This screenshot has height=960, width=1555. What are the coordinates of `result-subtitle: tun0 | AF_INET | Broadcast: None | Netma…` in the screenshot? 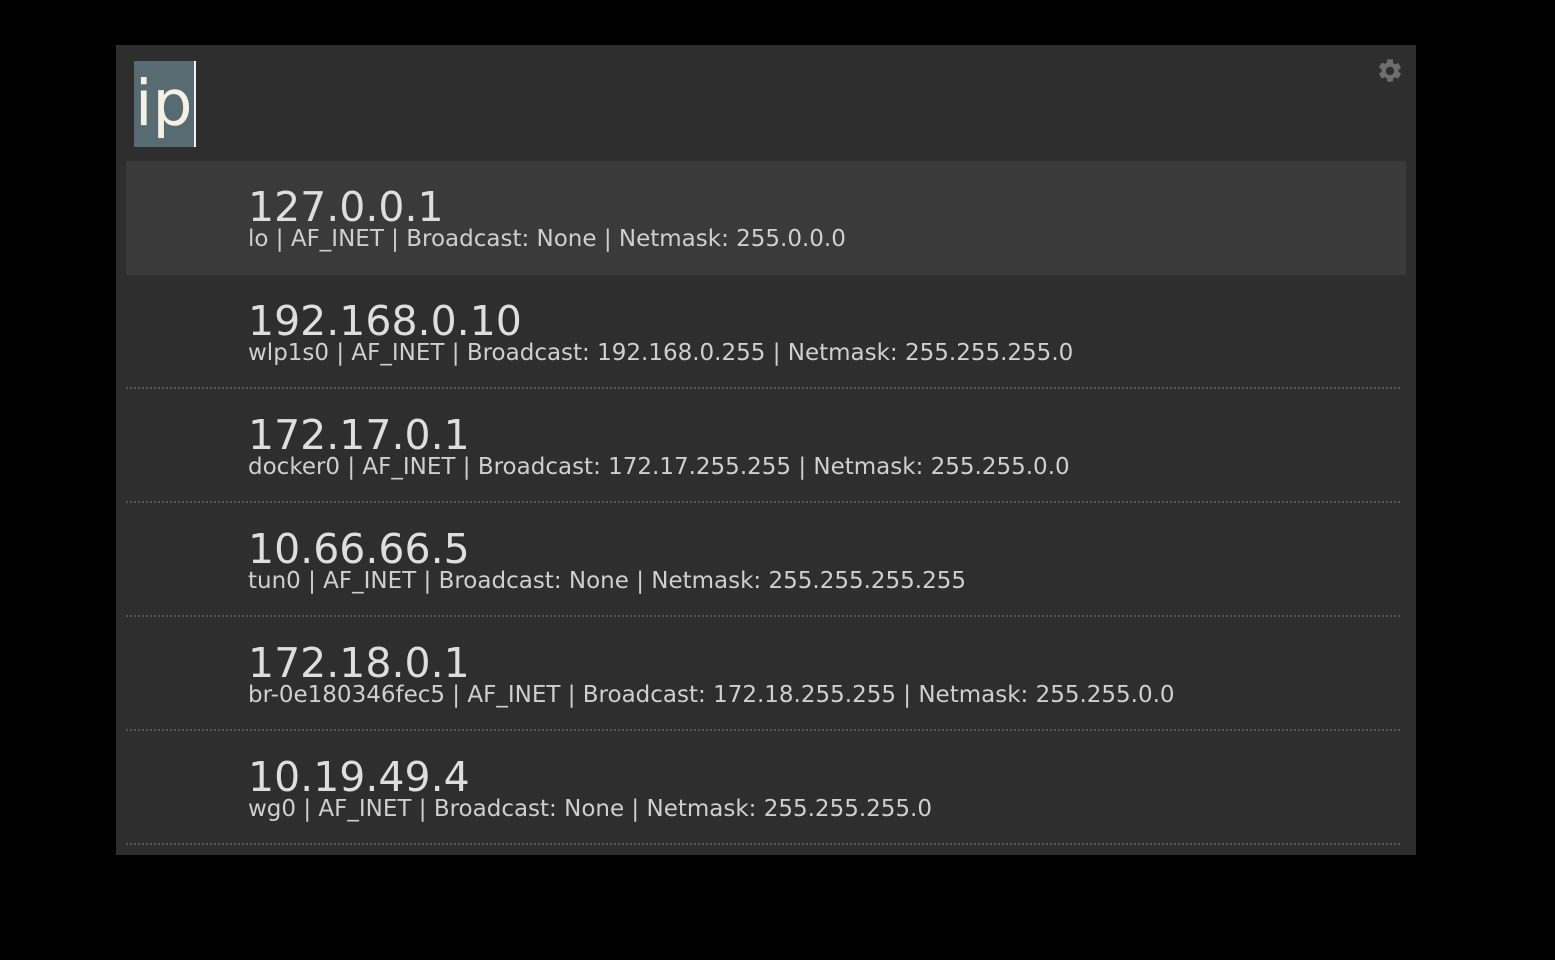 It's located at (607, 581).